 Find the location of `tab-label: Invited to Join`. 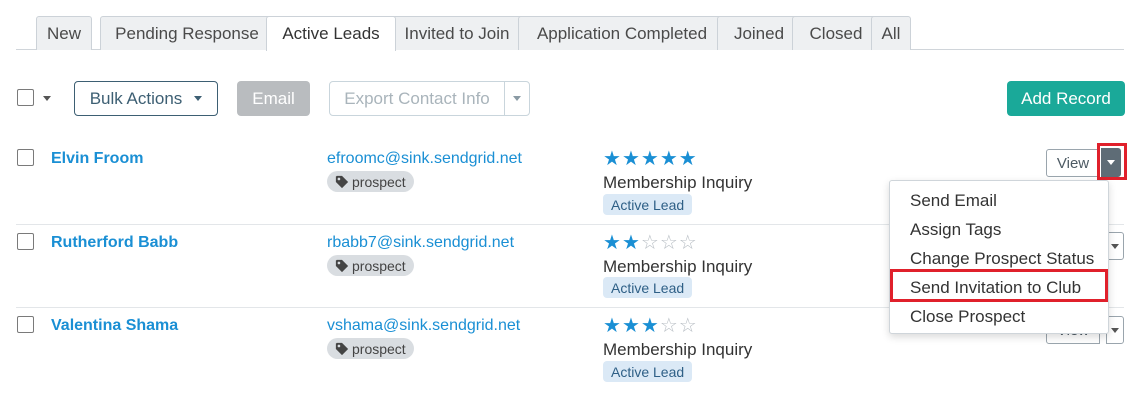

tab-label: Invited to Join is located at coordinates (457, 33).